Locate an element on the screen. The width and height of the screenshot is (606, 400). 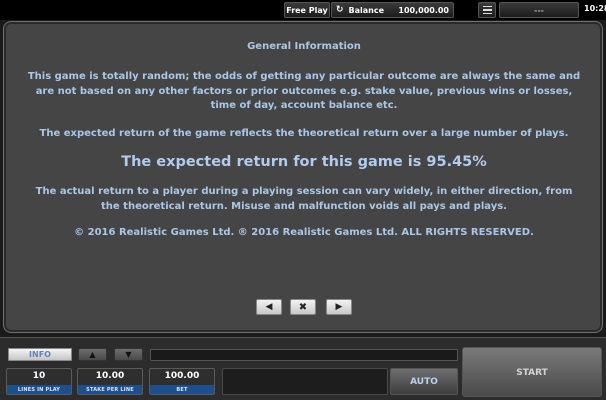
decrease-button: ▼ is located at coordinates (128, 354).